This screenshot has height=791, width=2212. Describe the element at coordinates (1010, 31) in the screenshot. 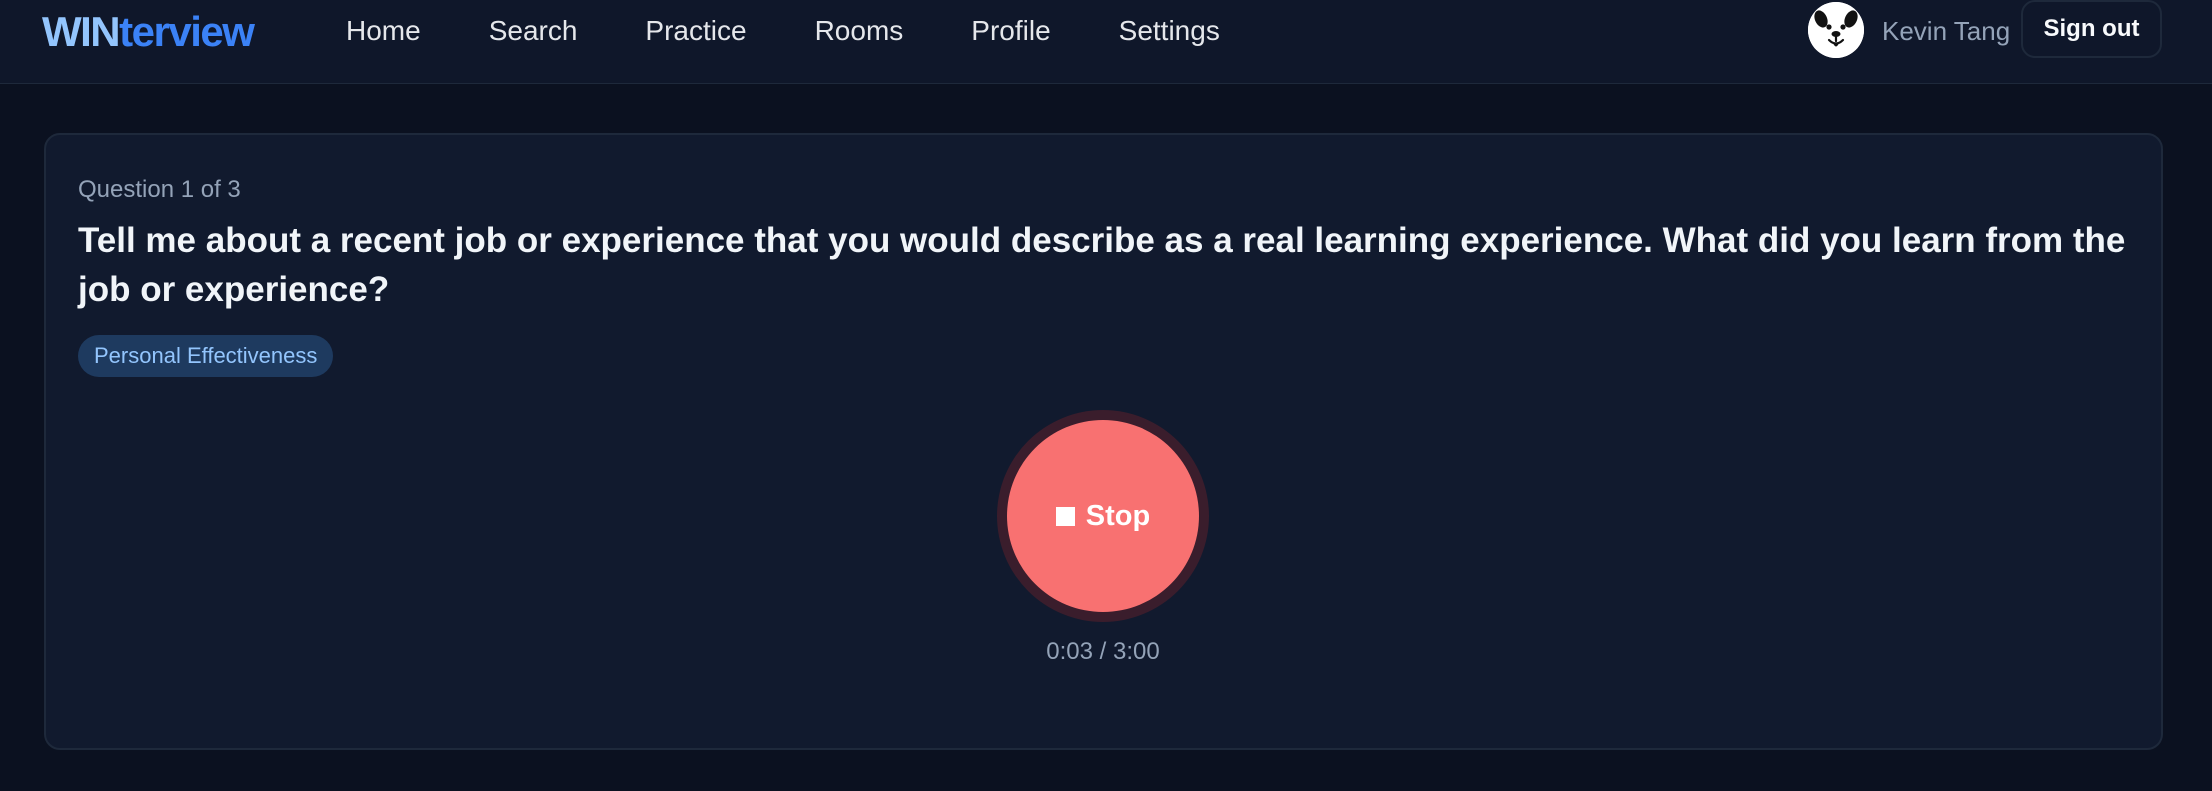

I see `nav-profile: Profile` at that location.